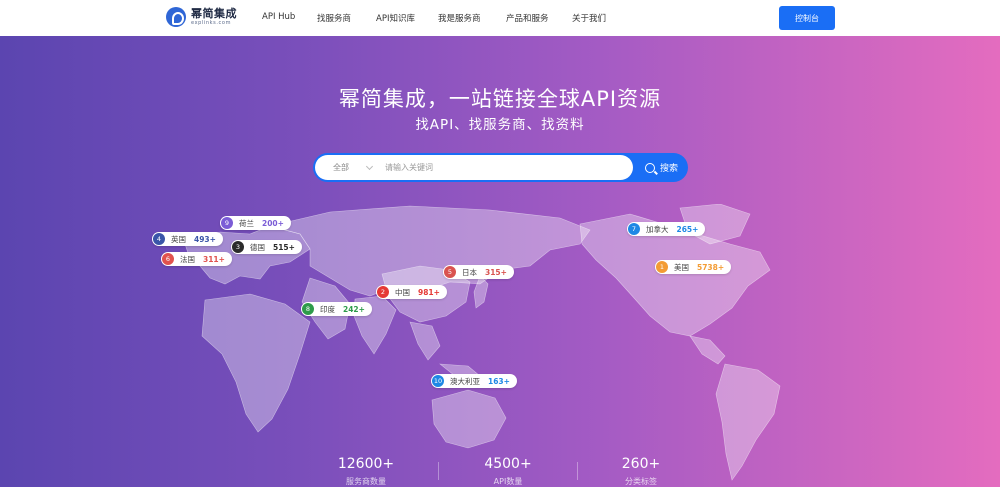 Image resolution: width=1000 pixels, height=487 pixels. Describe the element at coordinates (668, 169) in the screenshot. I see `search-button-label: 搜索` at that location.